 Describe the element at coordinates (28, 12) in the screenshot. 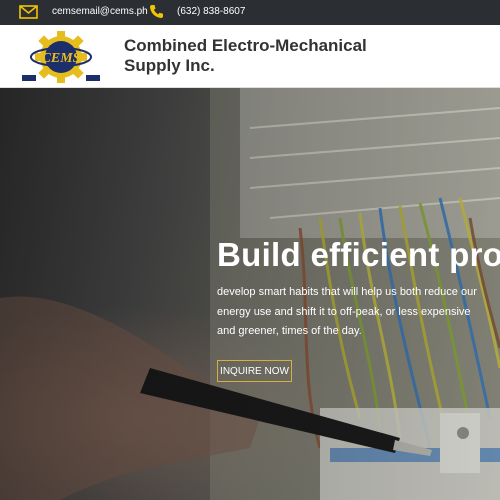

I see `mail-icon` at that location.